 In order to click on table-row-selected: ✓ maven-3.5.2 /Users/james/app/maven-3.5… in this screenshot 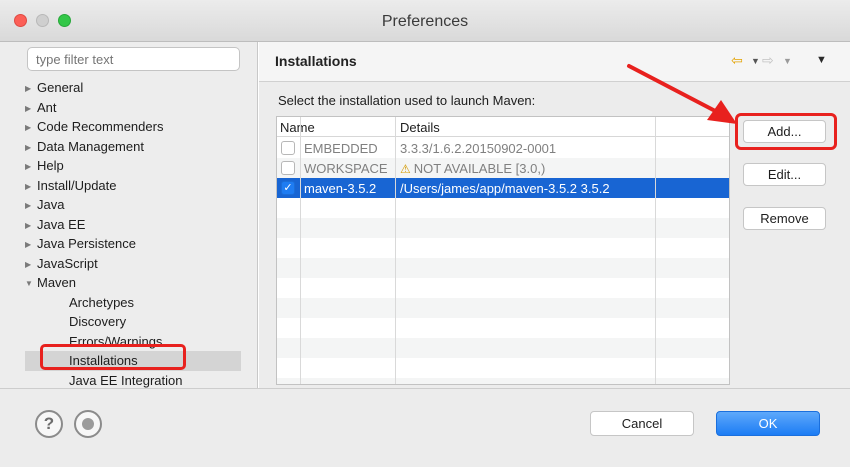, I will do `click(503, 188)`.